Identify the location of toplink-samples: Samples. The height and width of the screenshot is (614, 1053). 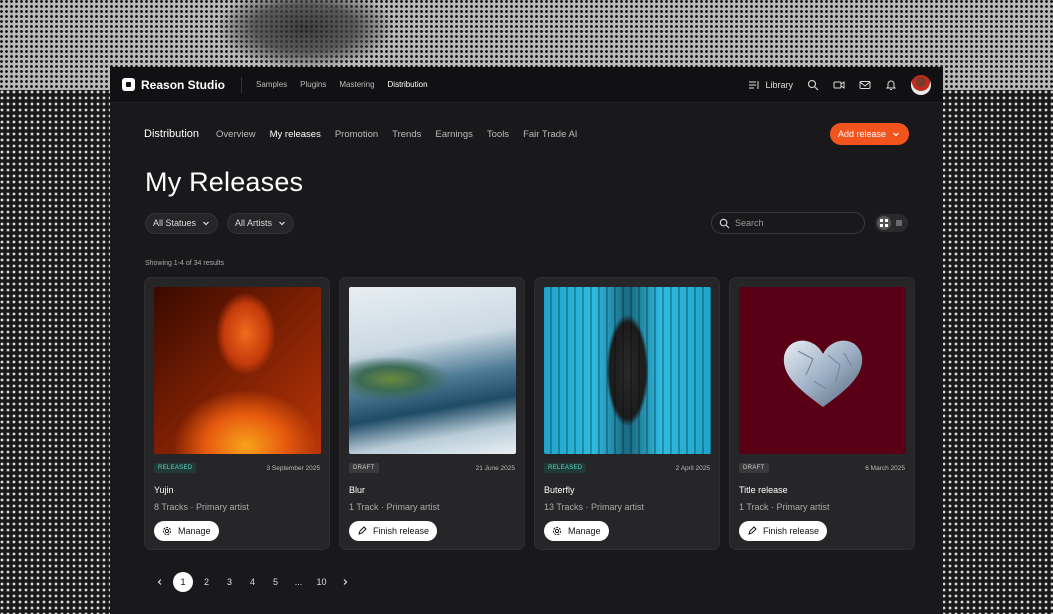
(271, 84).